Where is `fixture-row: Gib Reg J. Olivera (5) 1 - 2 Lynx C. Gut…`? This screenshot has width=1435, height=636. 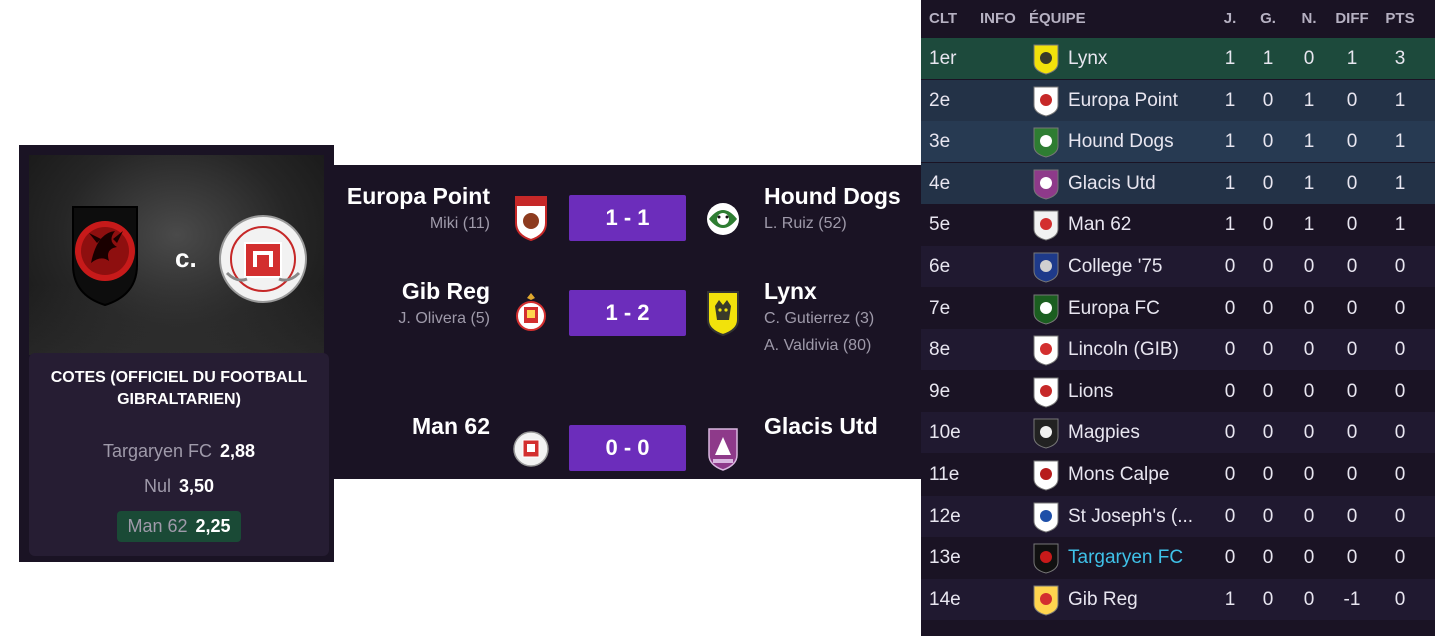
fixture-row: Gib Reg J. Olivera (5) 1 - 2 Lynx C. Gut… is located at coordinates (627, 315).